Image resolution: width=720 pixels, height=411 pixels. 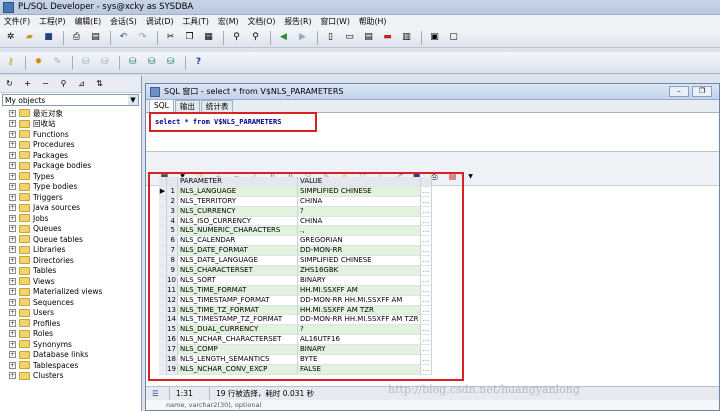 I want to click on tree-node: + Types, so click(x=75, y=176).